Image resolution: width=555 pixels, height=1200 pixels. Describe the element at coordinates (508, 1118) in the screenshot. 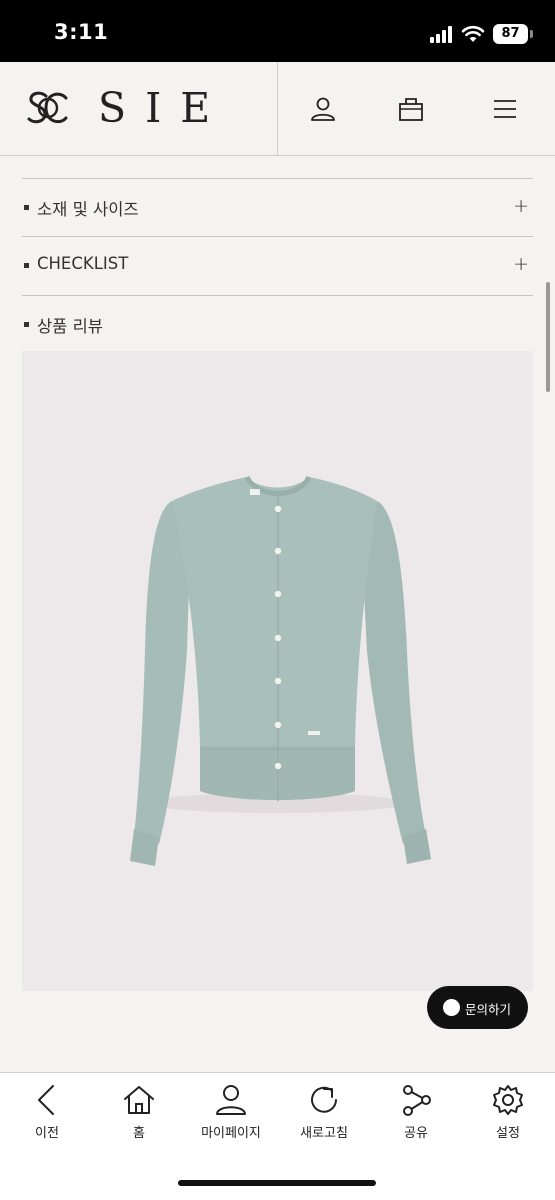

I see `nav-settings: 설정` at that location.